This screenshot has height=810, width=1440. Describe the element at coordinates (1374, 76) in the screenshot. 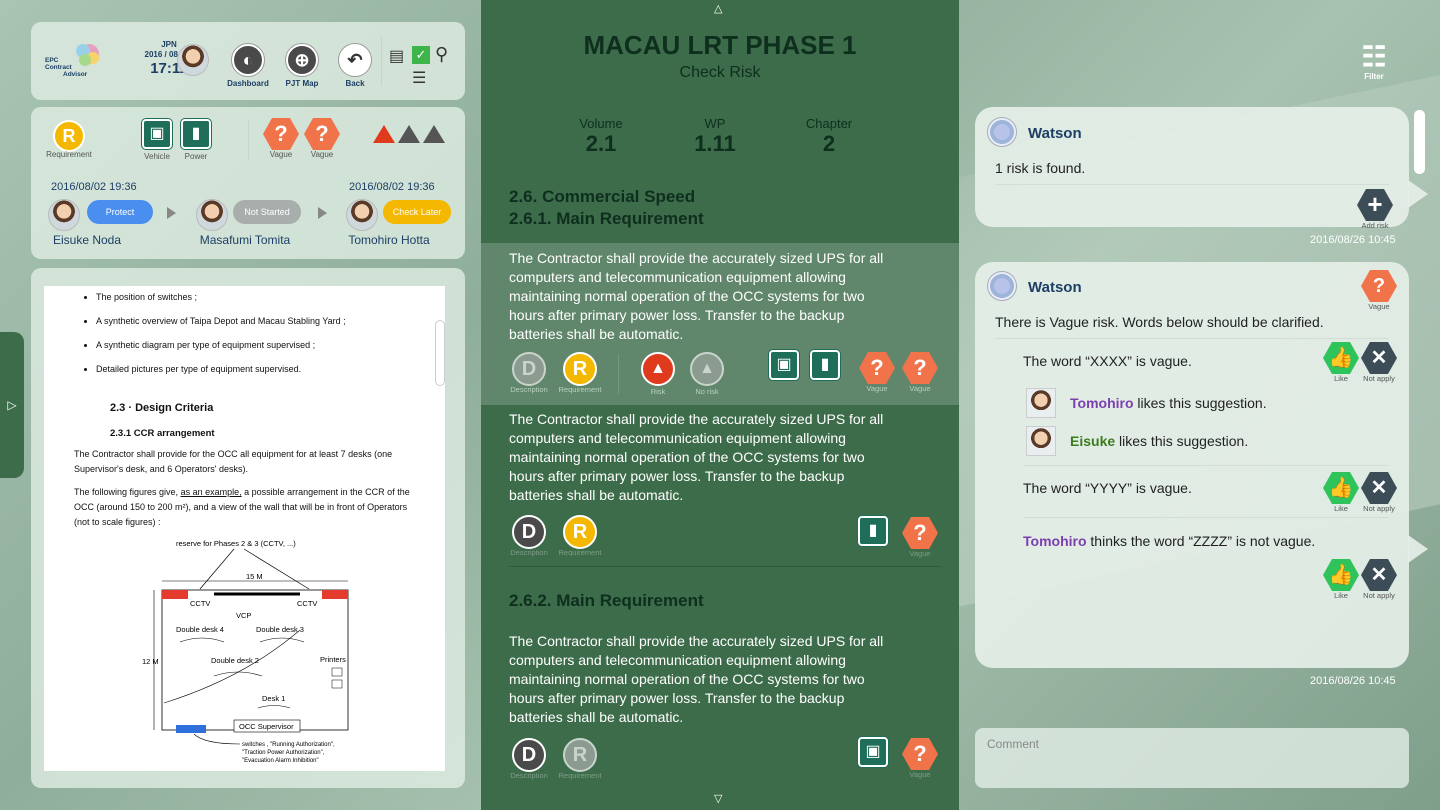

I see `filter-label: Filter` at that location.